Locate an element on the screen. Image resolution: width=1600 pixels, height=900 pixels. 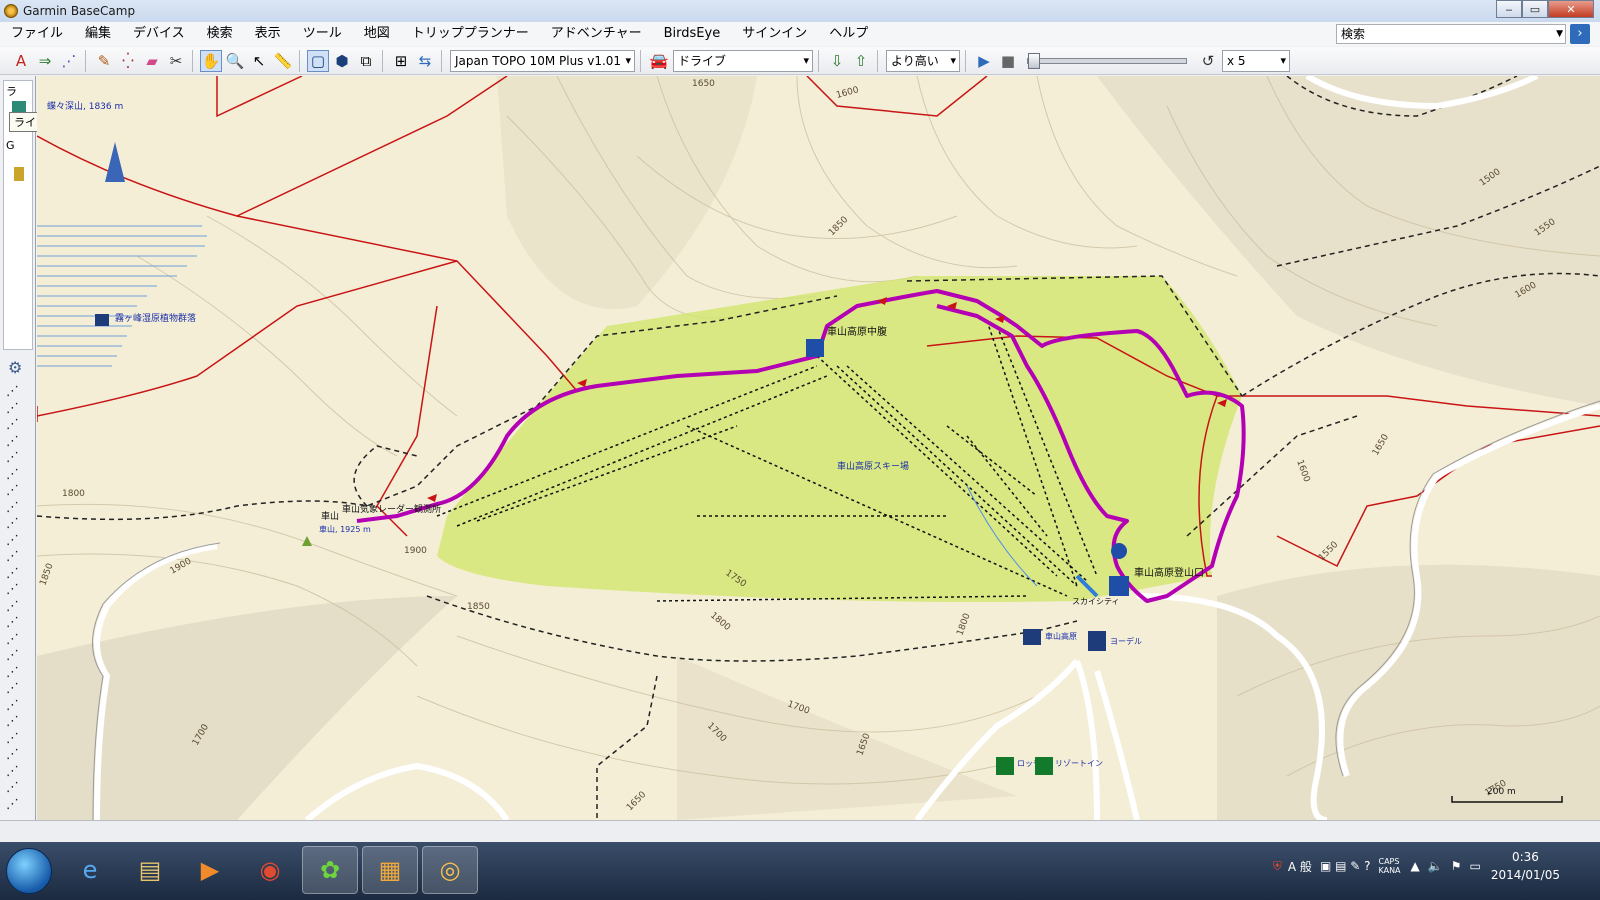
menu-device: デバイス is located at coordinates (159, 34).